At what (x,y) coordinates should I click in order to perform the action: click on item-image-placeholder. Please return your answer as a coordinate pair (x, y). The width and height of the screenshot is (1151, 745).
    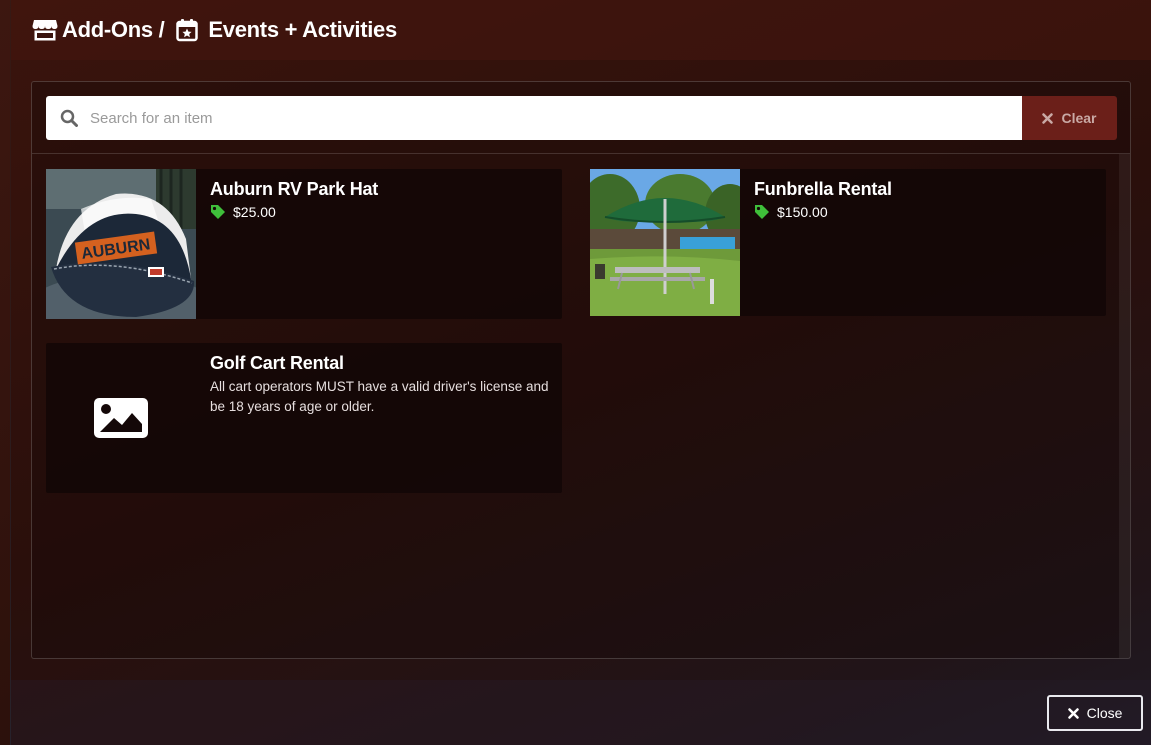
    Looking at the image, I should click on (121, 418).